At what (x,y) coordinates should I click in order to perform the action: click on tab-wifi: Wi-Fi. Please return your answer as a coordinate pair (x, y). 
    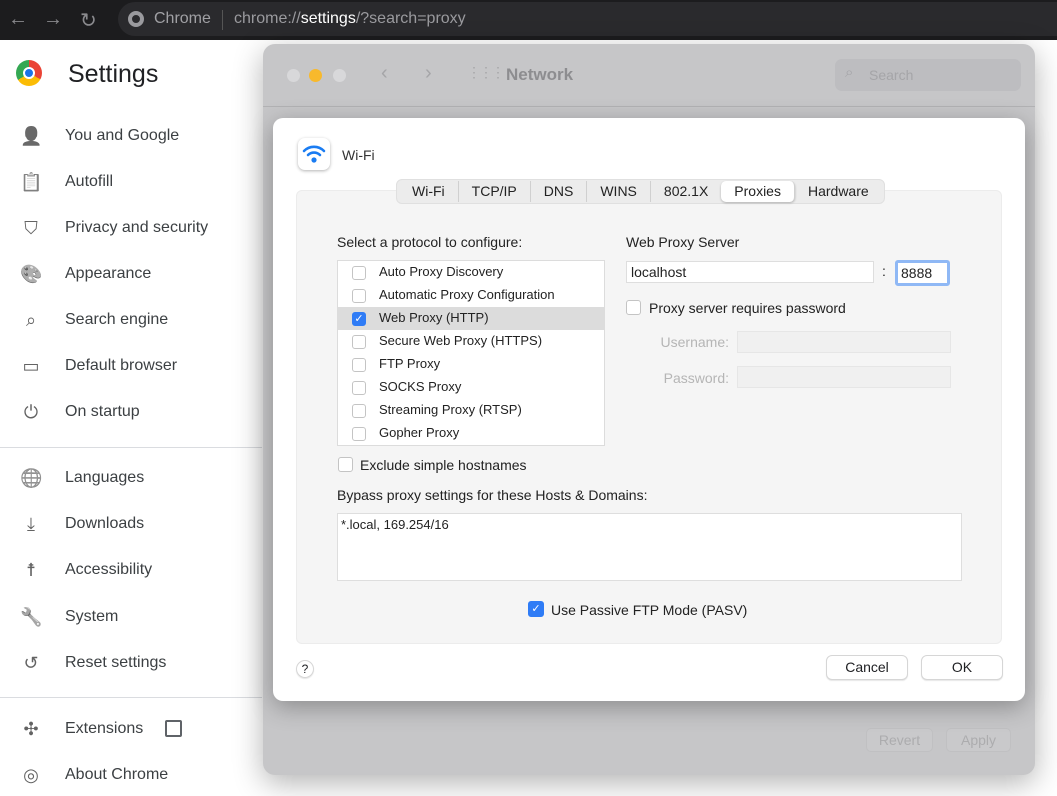
    Looking at the image, I should click on (429, 191).